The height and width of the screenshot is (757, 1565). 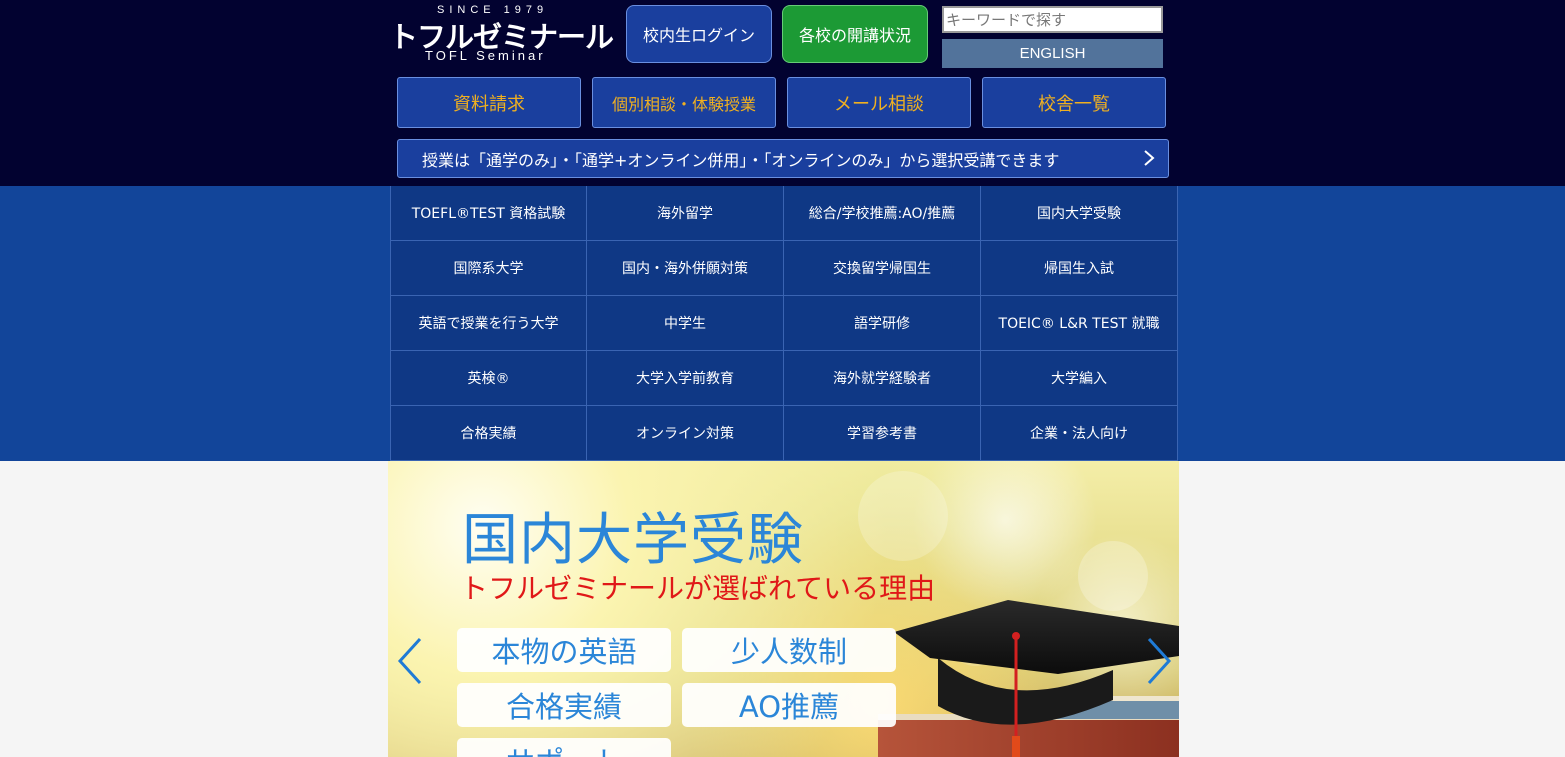 I want to click on email-consultation-button: メール相談, so click(x=879, y=102).